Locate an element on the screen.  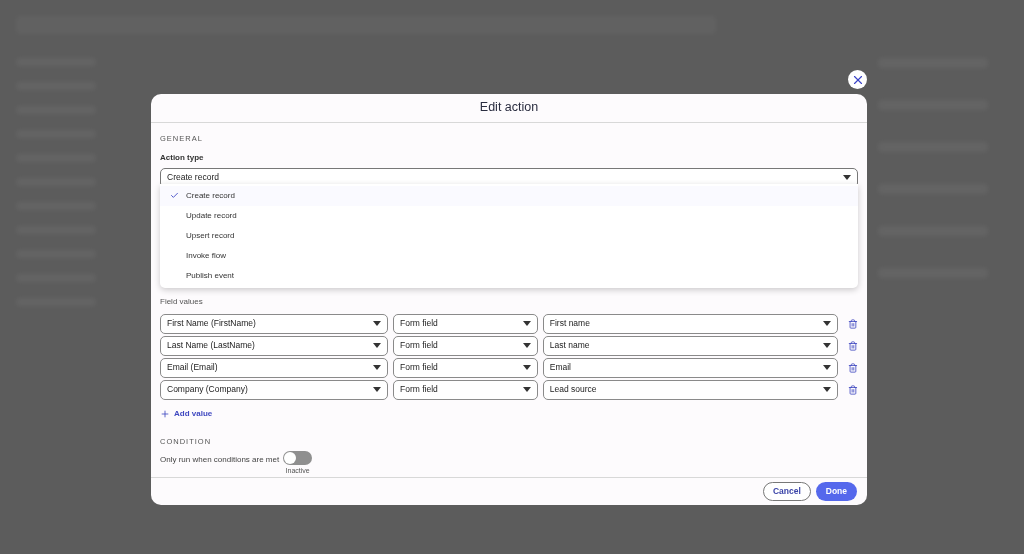
toggle-label: Only run when conditions are met is located at coordinates (220, 460).